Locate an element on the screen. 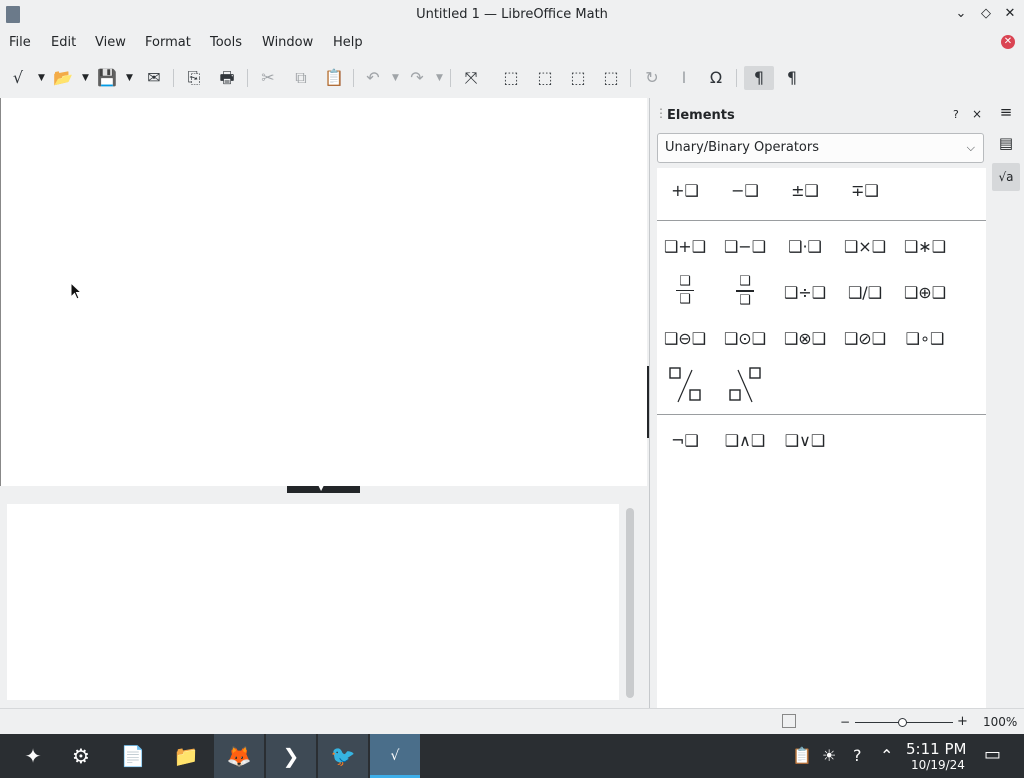 Image resolution: width=1024 pixels, height=778 pixels. firefox-icon: 🦊 is located at coordinates (239, 756).